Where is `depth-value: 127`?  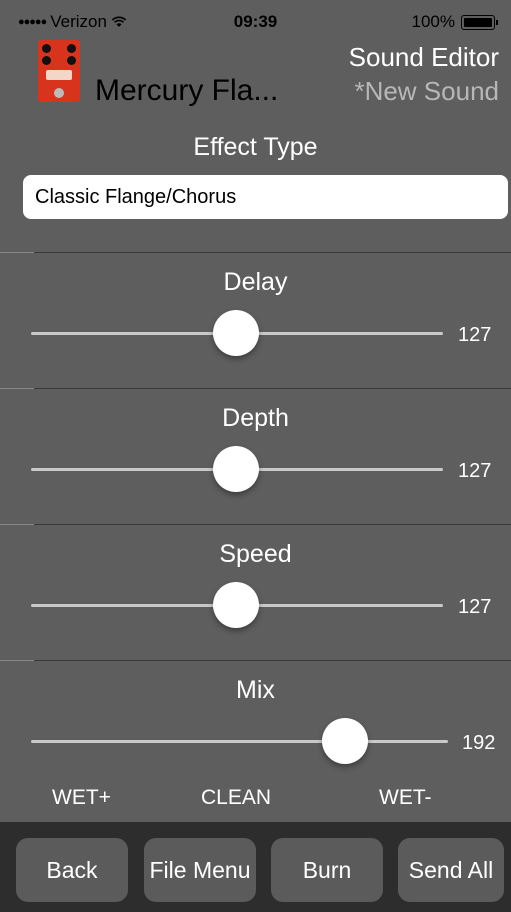 depth-value: 127 is located at coordinates (475, 471).